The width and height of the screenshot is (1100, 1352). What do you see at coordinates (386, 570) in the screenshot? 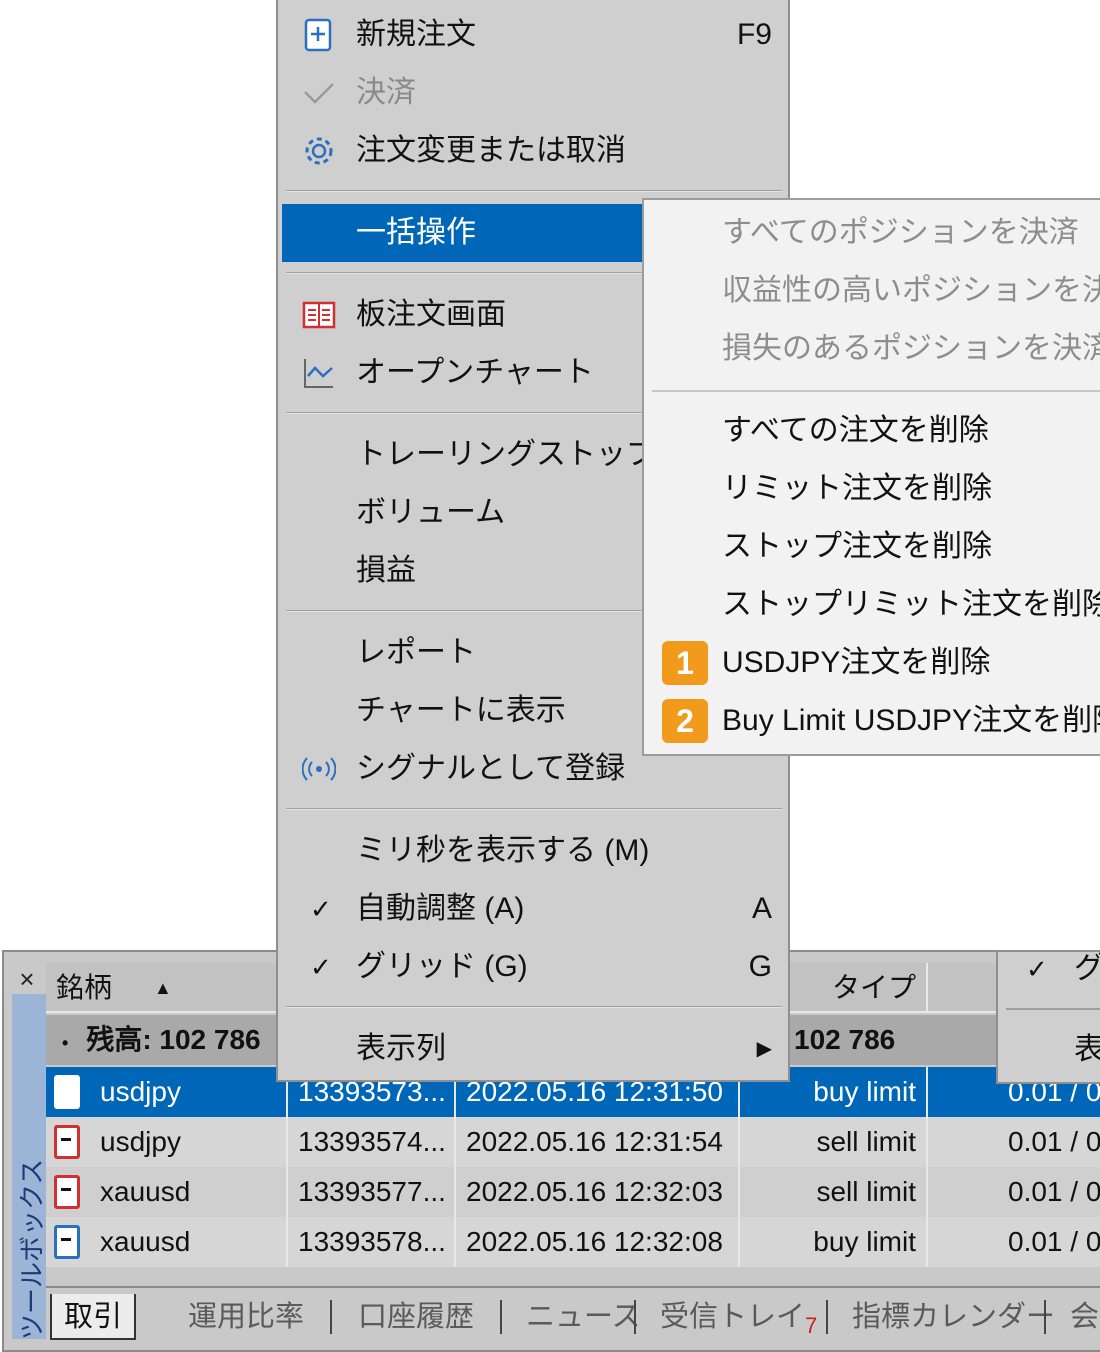
I see `menu-item-label: 損益` at bounding box center [386, 570].